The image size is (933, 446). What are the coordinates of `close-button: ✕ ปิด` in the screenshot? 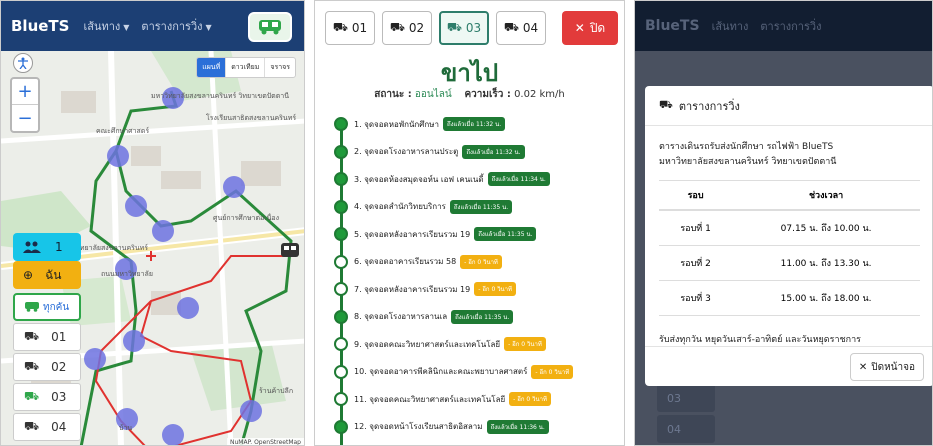 It's located at (590, 28).